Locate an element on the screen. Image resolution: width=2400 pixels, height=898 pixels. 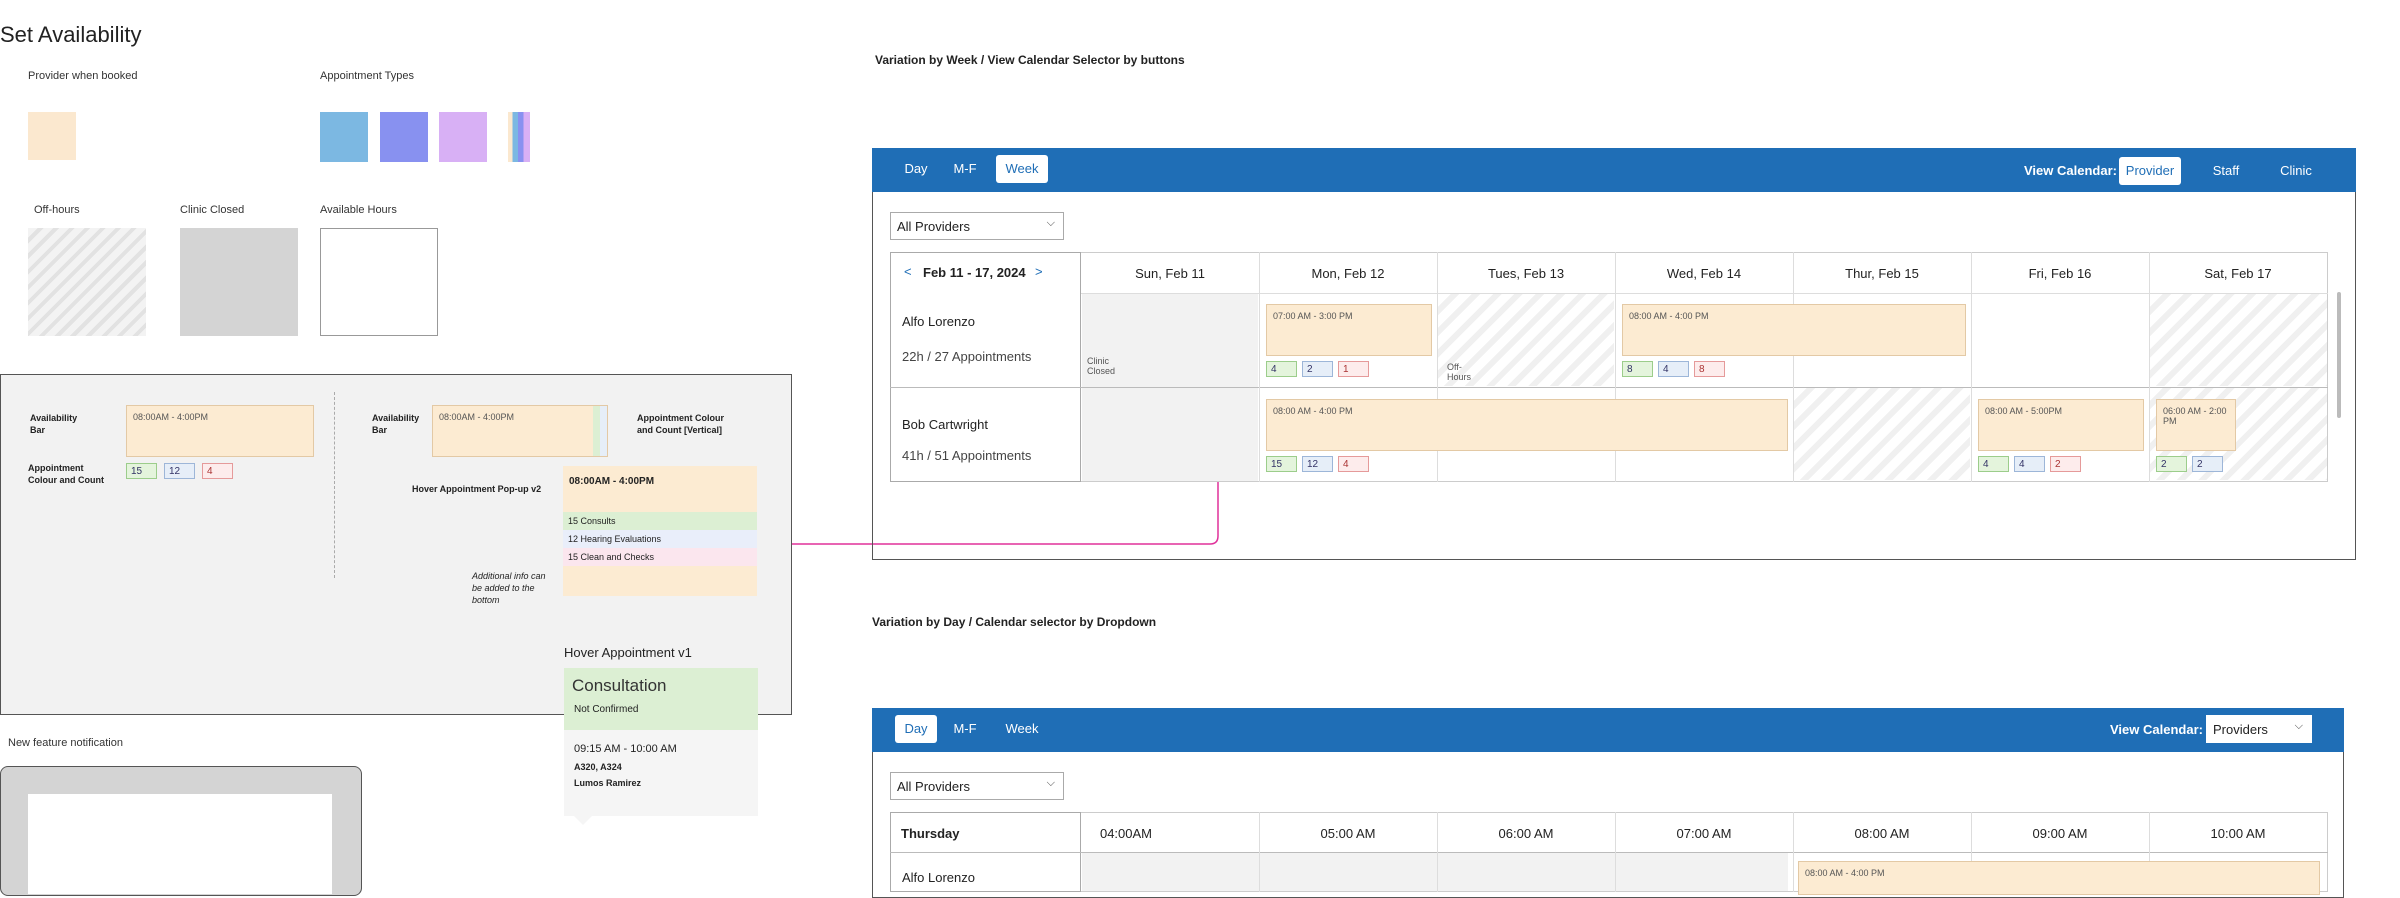
availability-bar: 07:00 AM - 3:00 PM is located at coordinates (1349, 330).